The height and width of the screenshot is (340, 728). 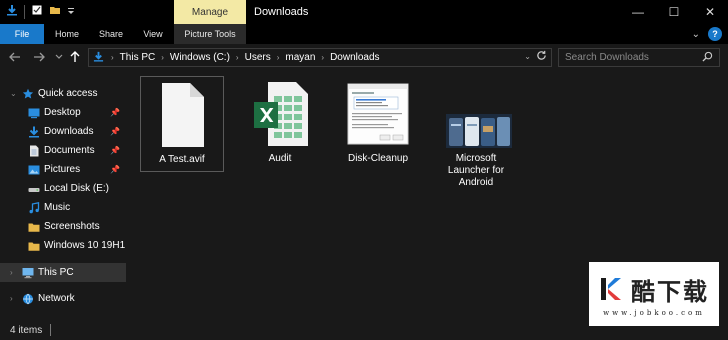 I want to click on sidebar-item-network: › Network, so click(x=63, y=298).